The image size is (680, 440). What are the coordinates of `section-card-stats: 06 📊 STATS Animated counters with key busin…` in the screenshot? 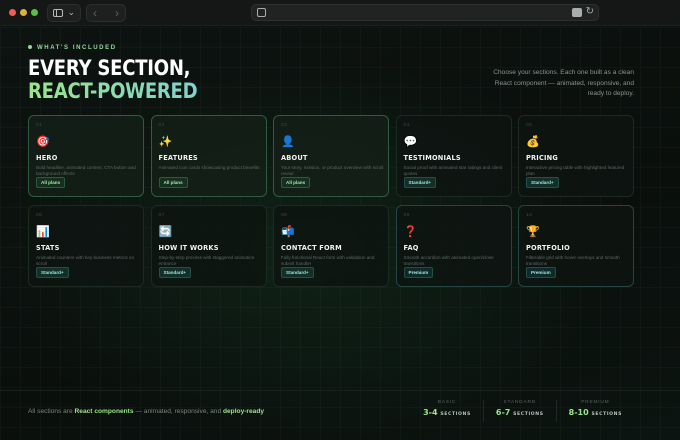 It's located at (86, 246).